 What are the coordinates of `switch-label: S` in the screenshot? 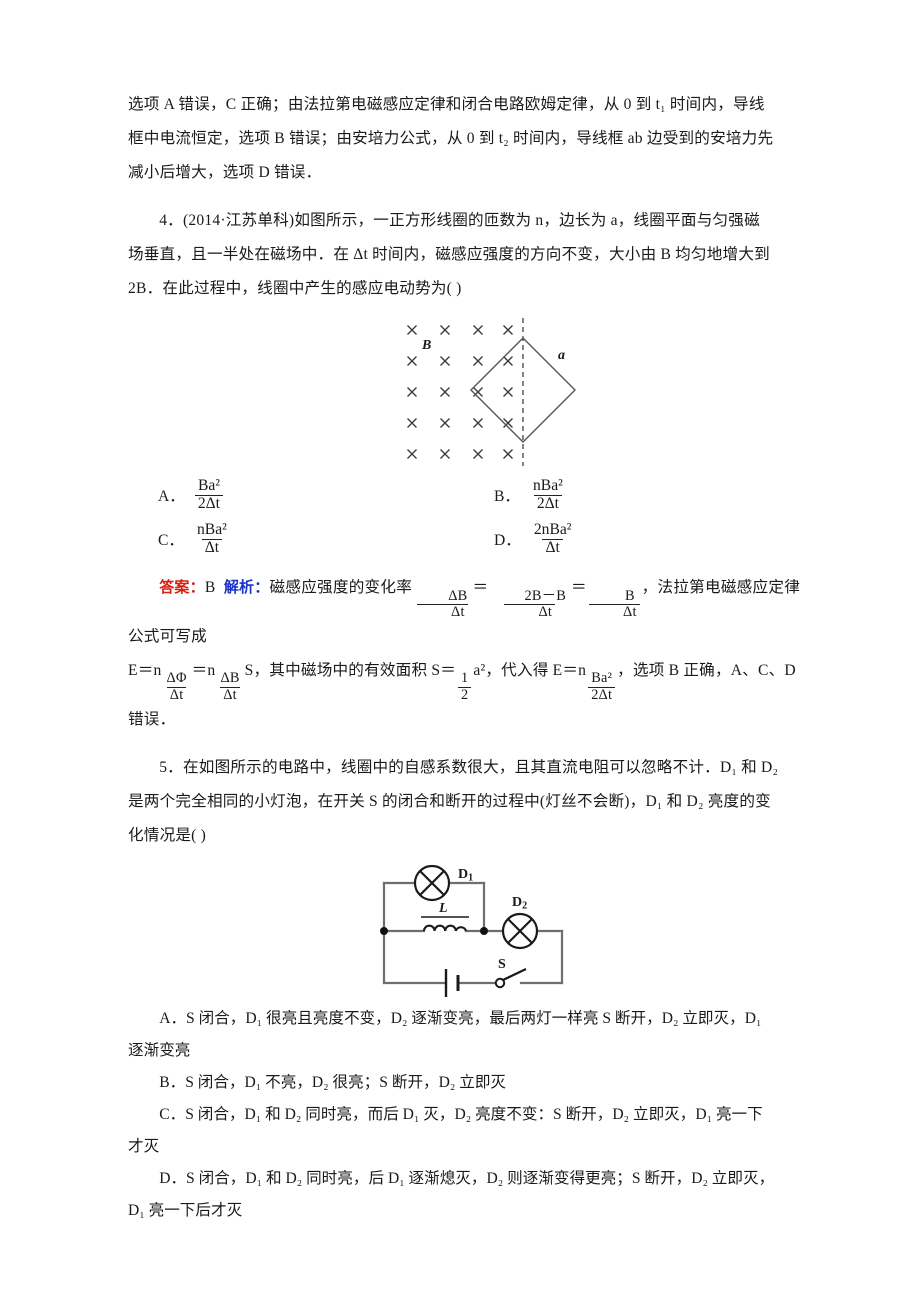 It's located at (502, 964).